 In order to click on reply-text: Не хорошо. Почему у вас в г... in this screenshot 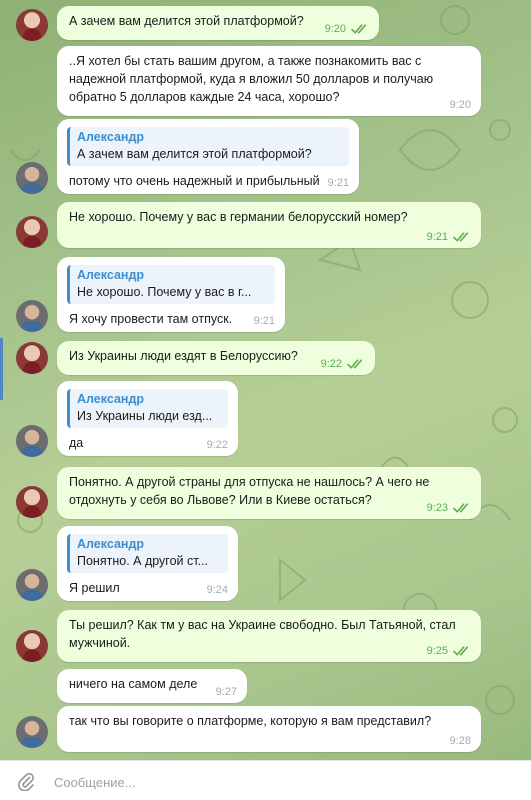, I will do `click(164, 292)`.